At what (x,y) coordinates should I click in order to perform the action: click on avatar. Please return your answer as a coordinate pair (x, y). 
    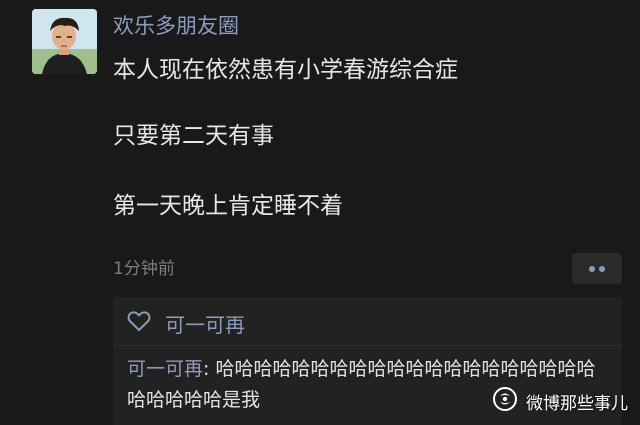
    Looking at the image, I should click on (64, 41).